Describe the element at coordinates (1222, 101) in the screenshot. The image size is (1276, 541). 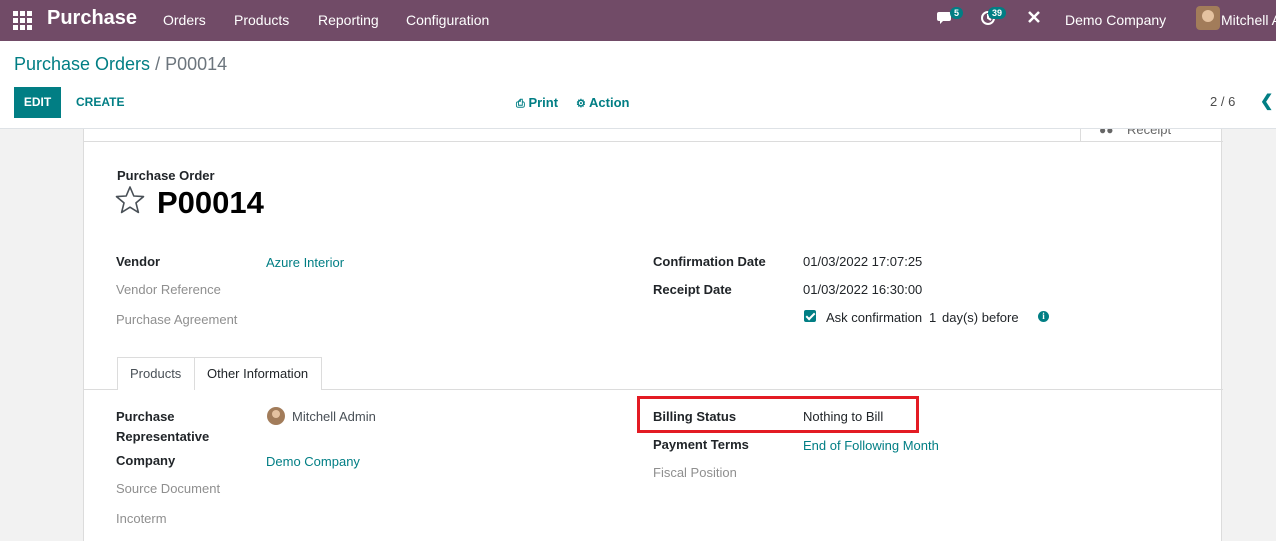
I see `pager-value: 2 / 6` at that location.